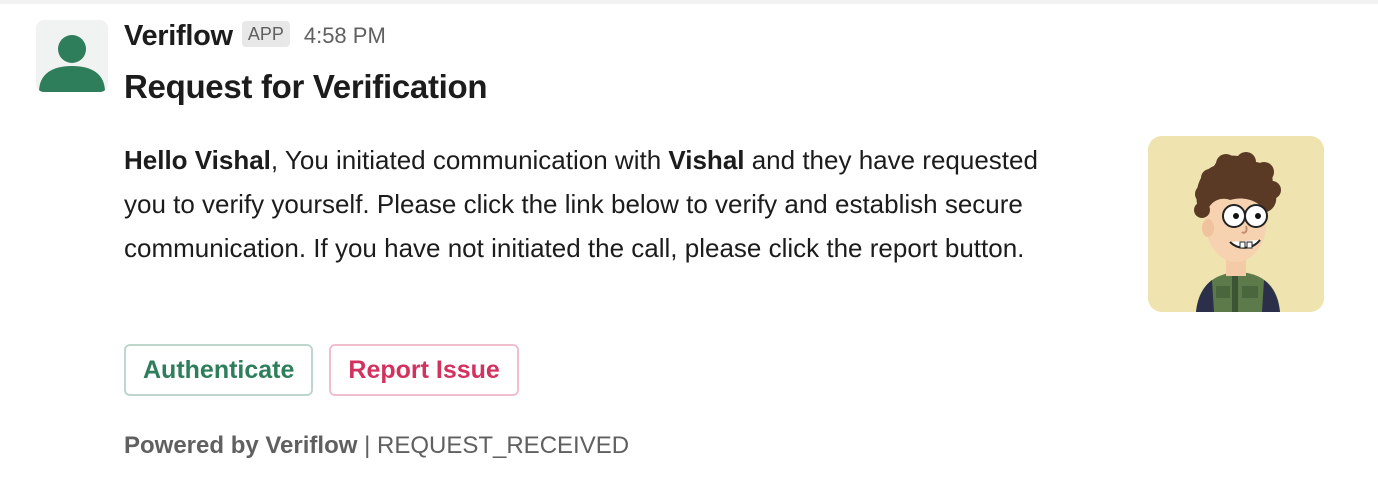 Image resolution: width=1378 pixels, height=486 pixels. I want to click on message-timestamp: 4:58 PM, so click(345, 36).